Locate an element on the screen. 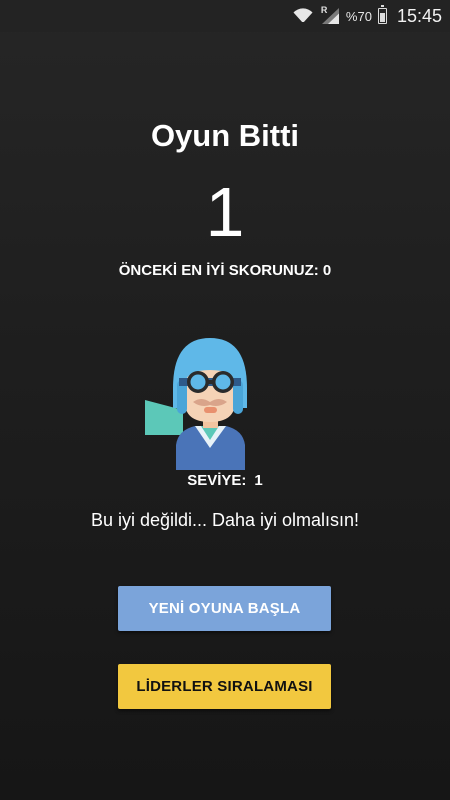 The width and height of the screenshot is (450, 800). status-bar: R %70 15:45 is located at coordinates (225, 16).